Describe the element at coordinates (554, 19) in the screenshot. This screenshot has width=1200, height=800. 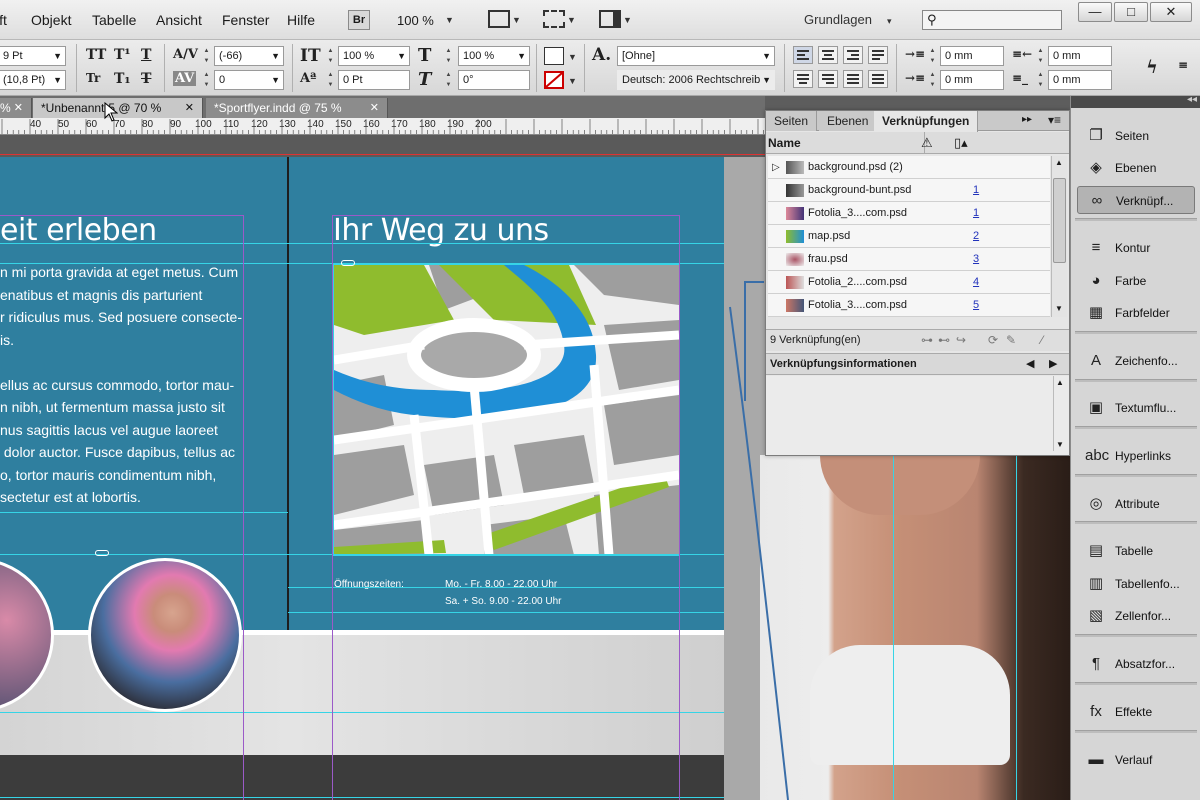
I see `screen-mode-icon` at that location.